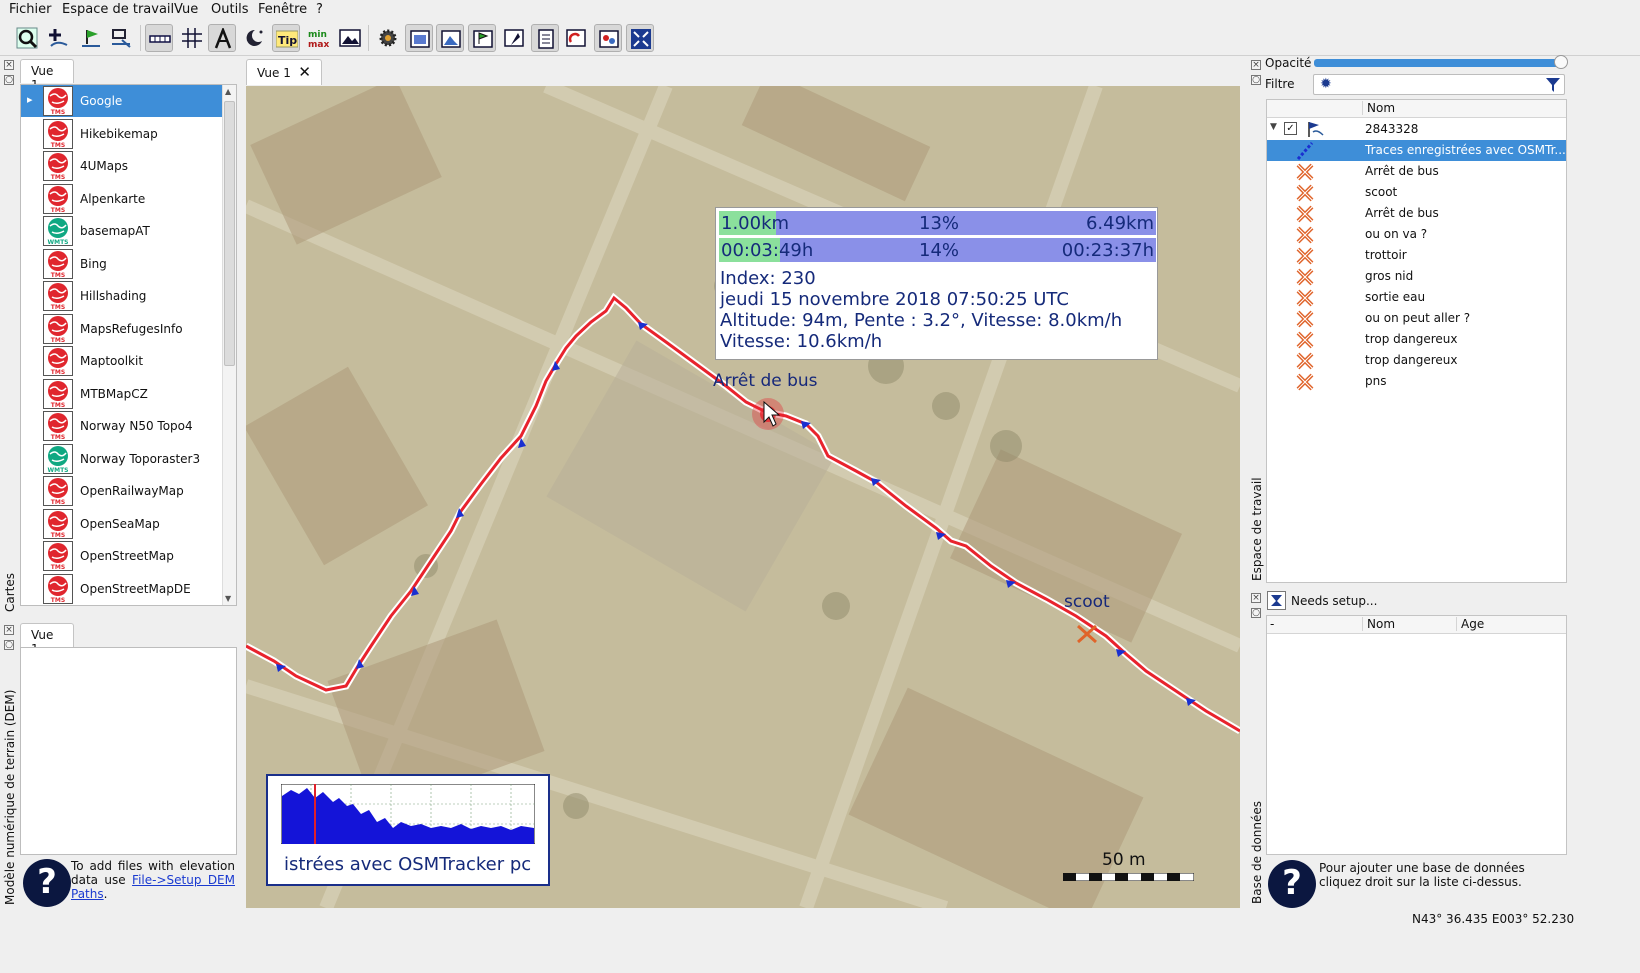 Image resolution: width=1640 pixels, height=973 pixels. Describe the element at coordinates (1439, 84) in the screenshot. I see `filter-input: ✹` at that location.